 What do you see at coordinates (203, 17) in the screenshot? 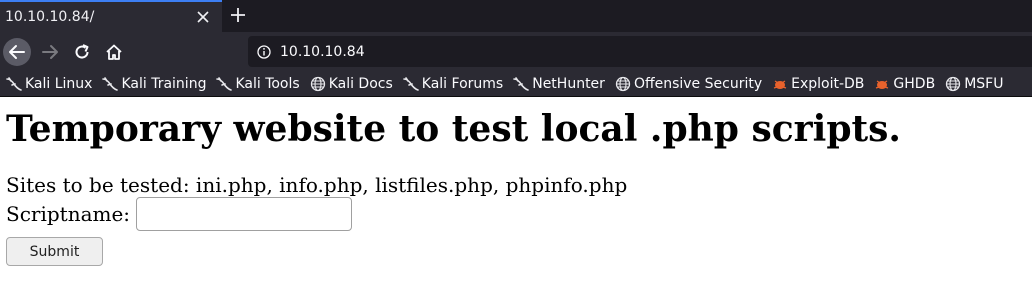
I see `close-tab-icon` at bounding box center [203, 17].